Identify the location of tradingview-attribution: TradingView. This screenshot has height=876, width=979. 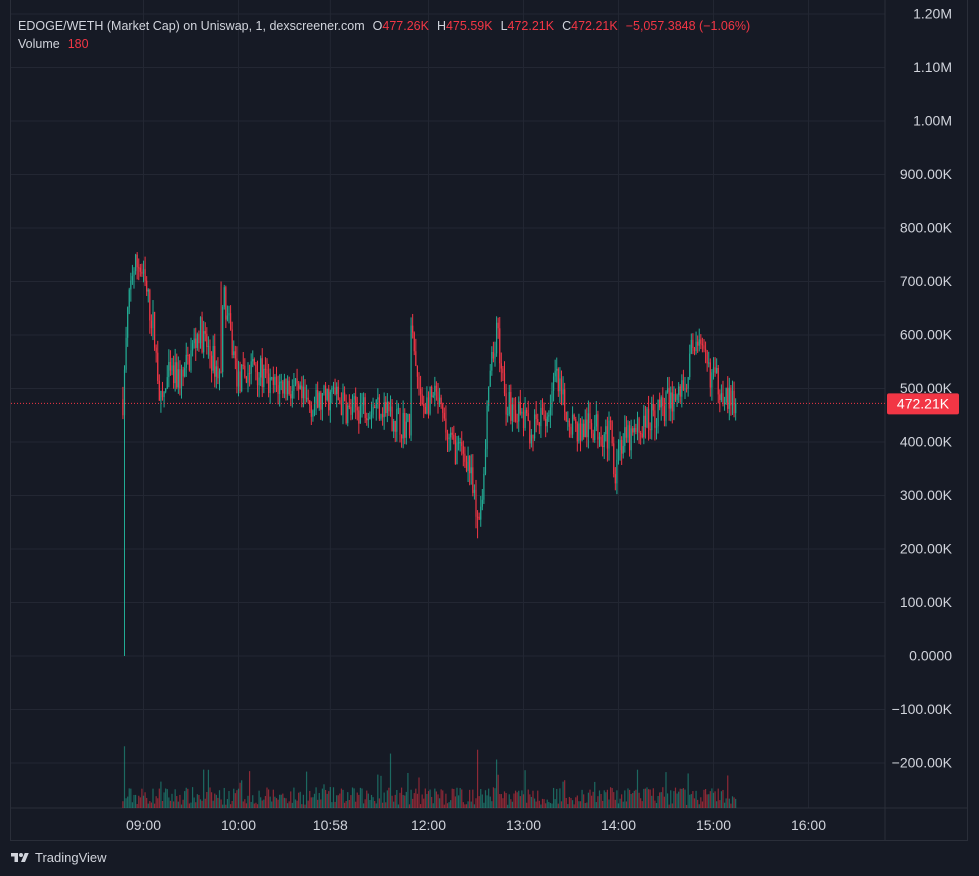
(58, 857).